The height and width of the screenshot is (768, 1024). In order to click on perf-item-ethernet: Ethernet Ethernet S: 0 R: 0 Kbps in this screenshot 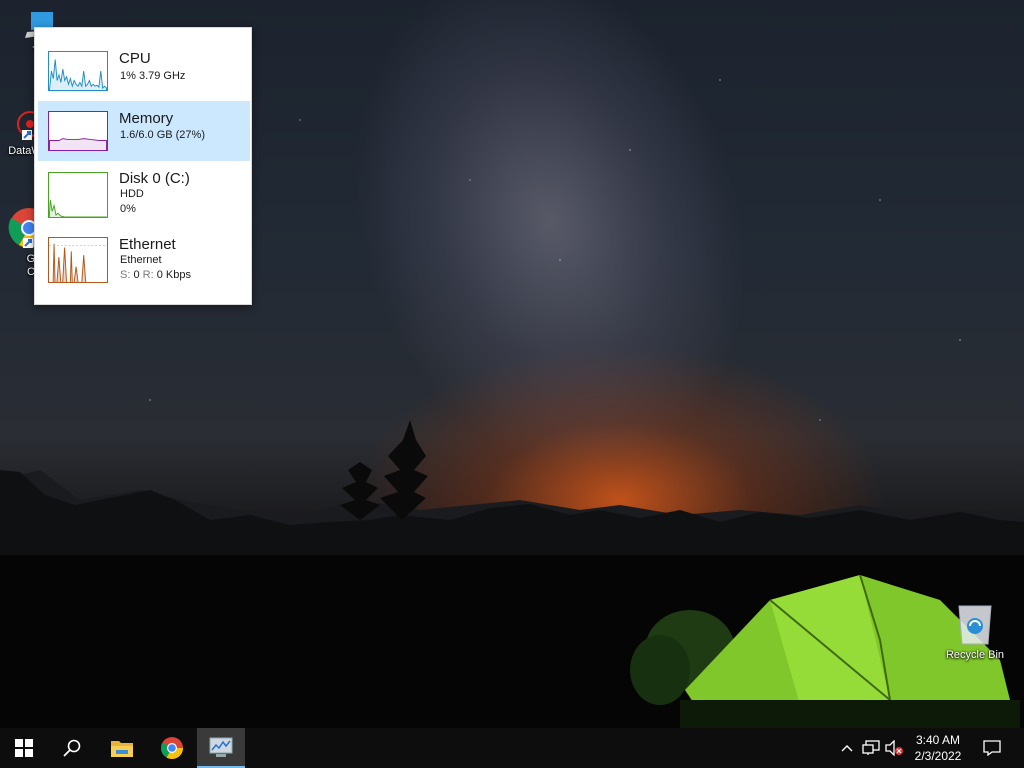, I will do `click(144, 258)`.